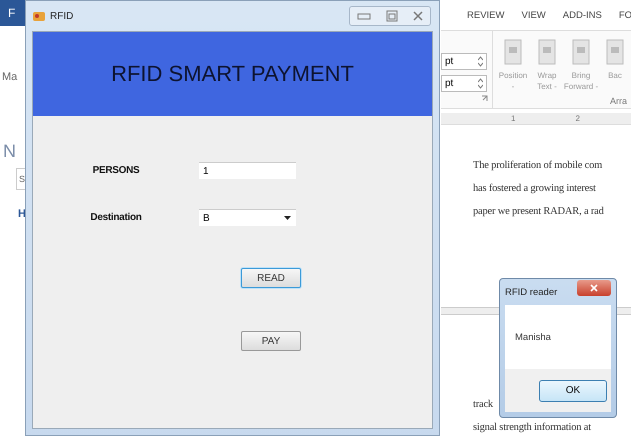 The height and width of the screenshot is (436, 631). I want to click on document-text: The proliferation of mobile com, so click(538, 166).